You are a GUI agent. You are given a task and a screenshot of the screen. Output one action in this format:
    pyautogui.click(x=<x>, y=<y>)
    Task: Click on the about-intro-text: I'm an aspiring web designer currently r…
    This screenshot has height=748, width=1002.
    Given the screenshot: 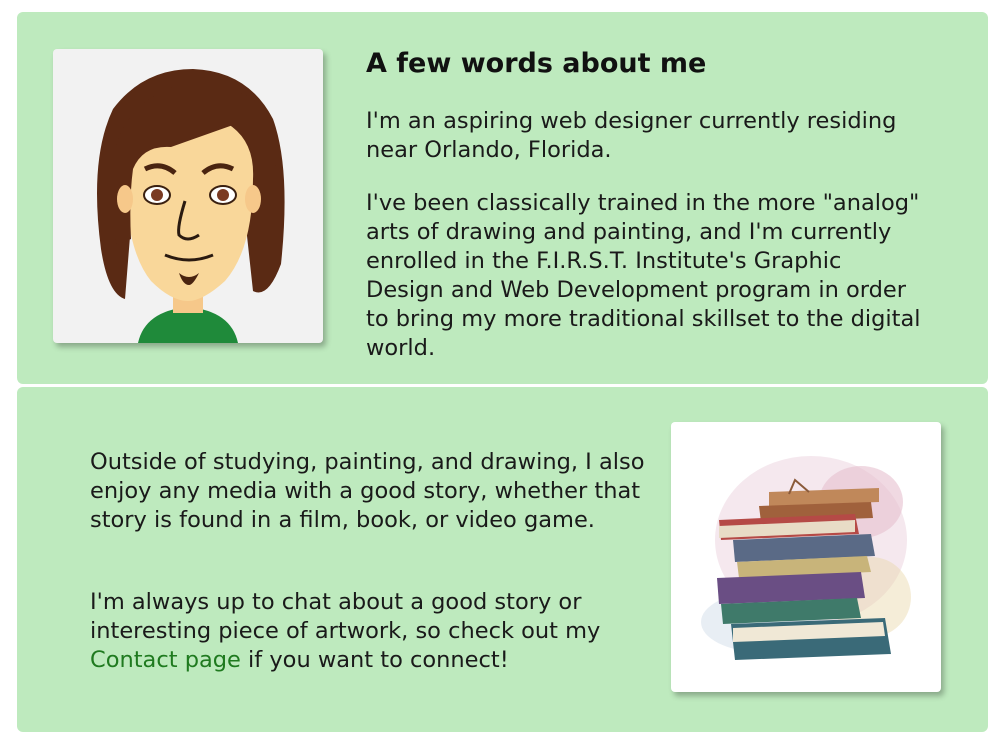 What is the action you would take?
    pyautogui.click(x=631, y=135)
    